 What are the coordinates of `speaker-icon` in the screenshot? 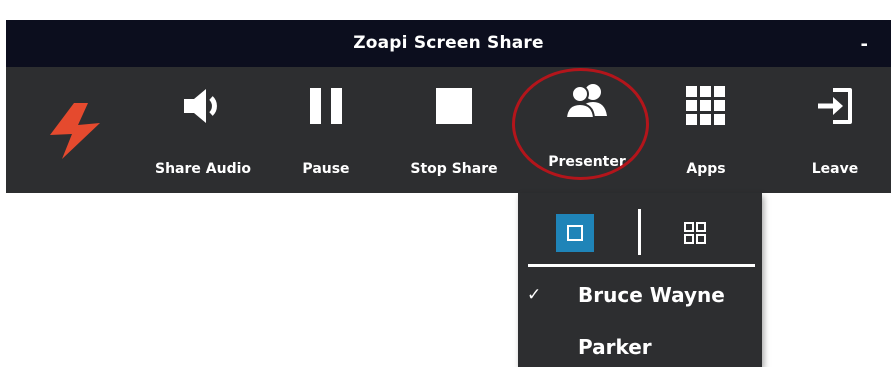 It's located at (200, 106).